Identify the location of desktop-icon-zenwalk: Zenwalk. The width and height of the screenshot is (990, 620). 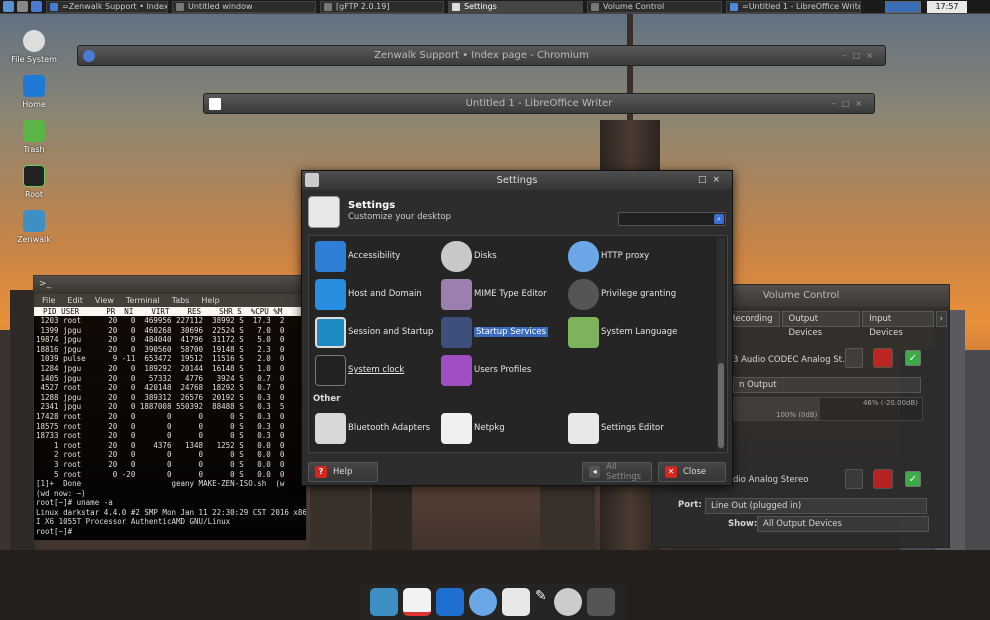
(34, 227).